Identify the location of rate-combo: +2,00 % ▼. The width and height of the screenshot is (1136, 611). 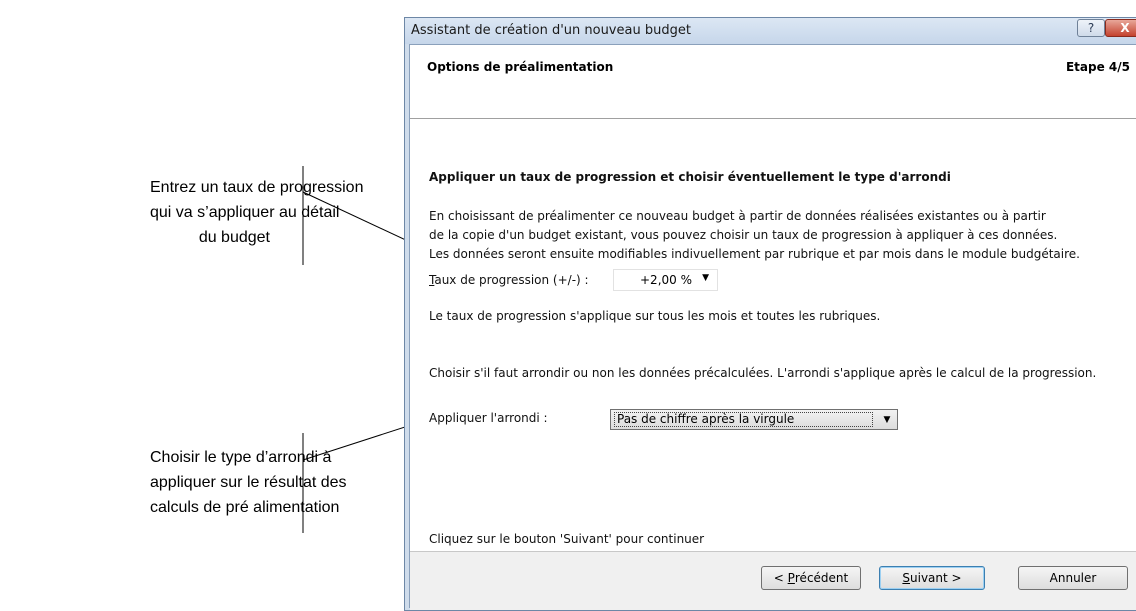
(665, 280).